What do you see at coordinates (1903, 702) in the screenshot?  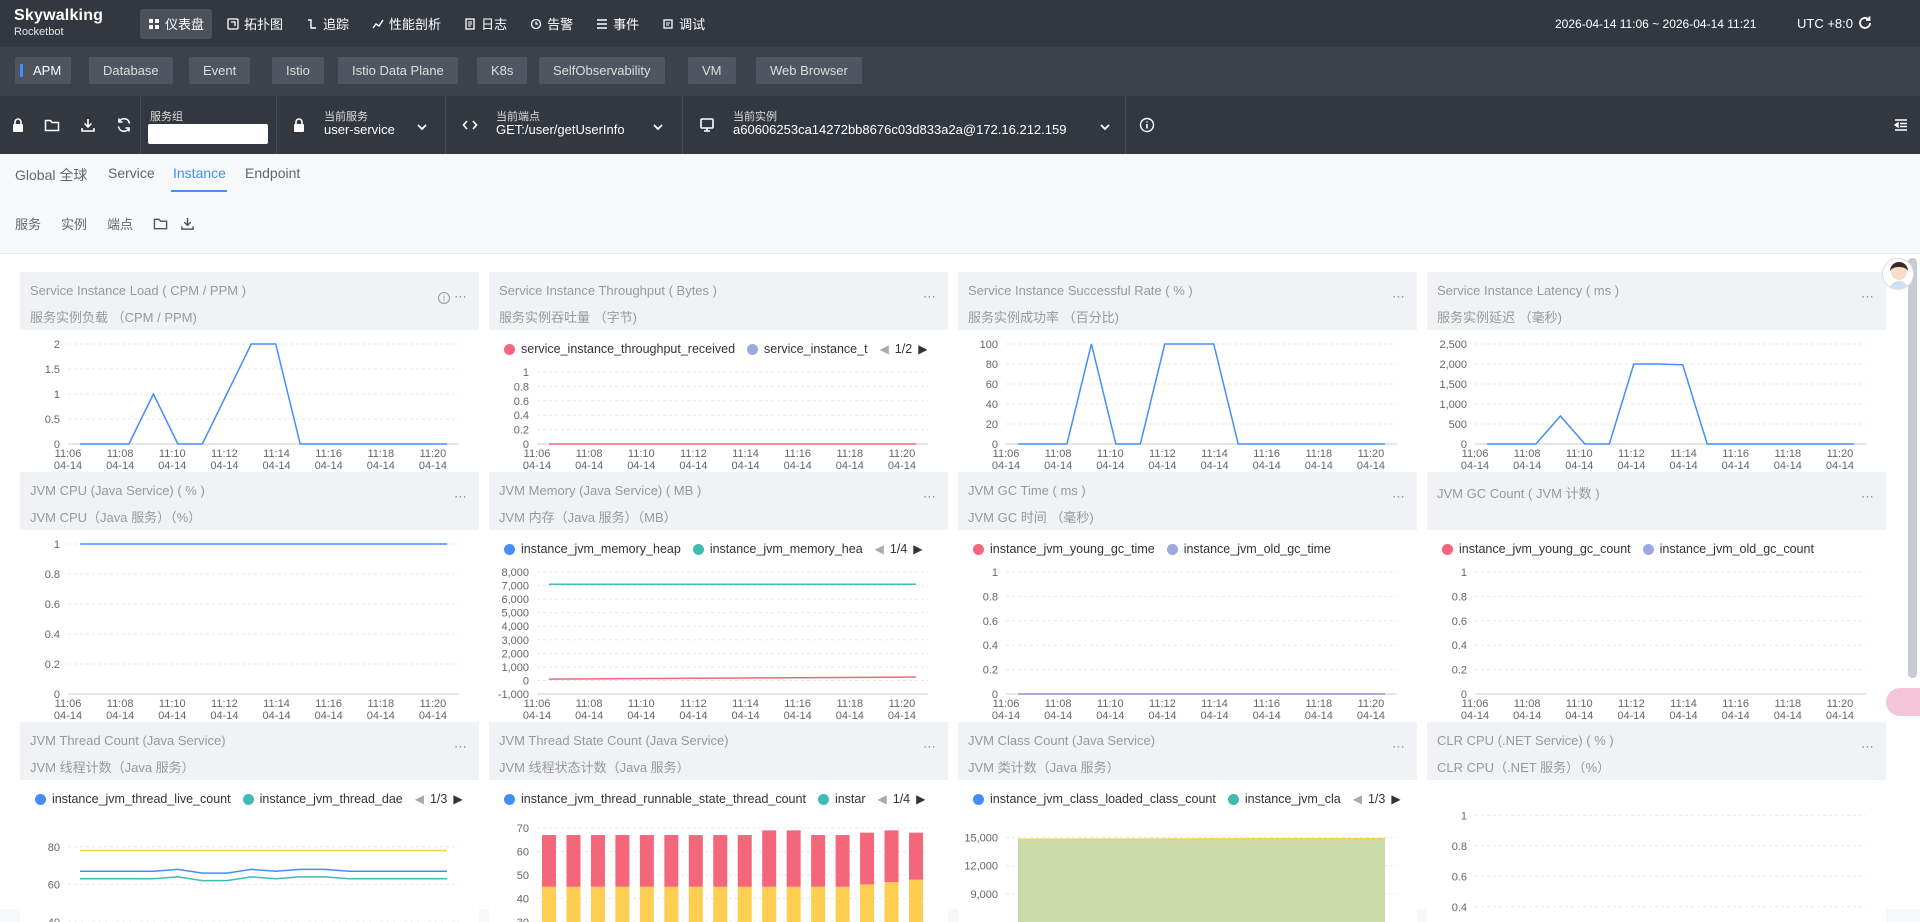 I see `assistant-fab` at bounding box center [1903, 702].